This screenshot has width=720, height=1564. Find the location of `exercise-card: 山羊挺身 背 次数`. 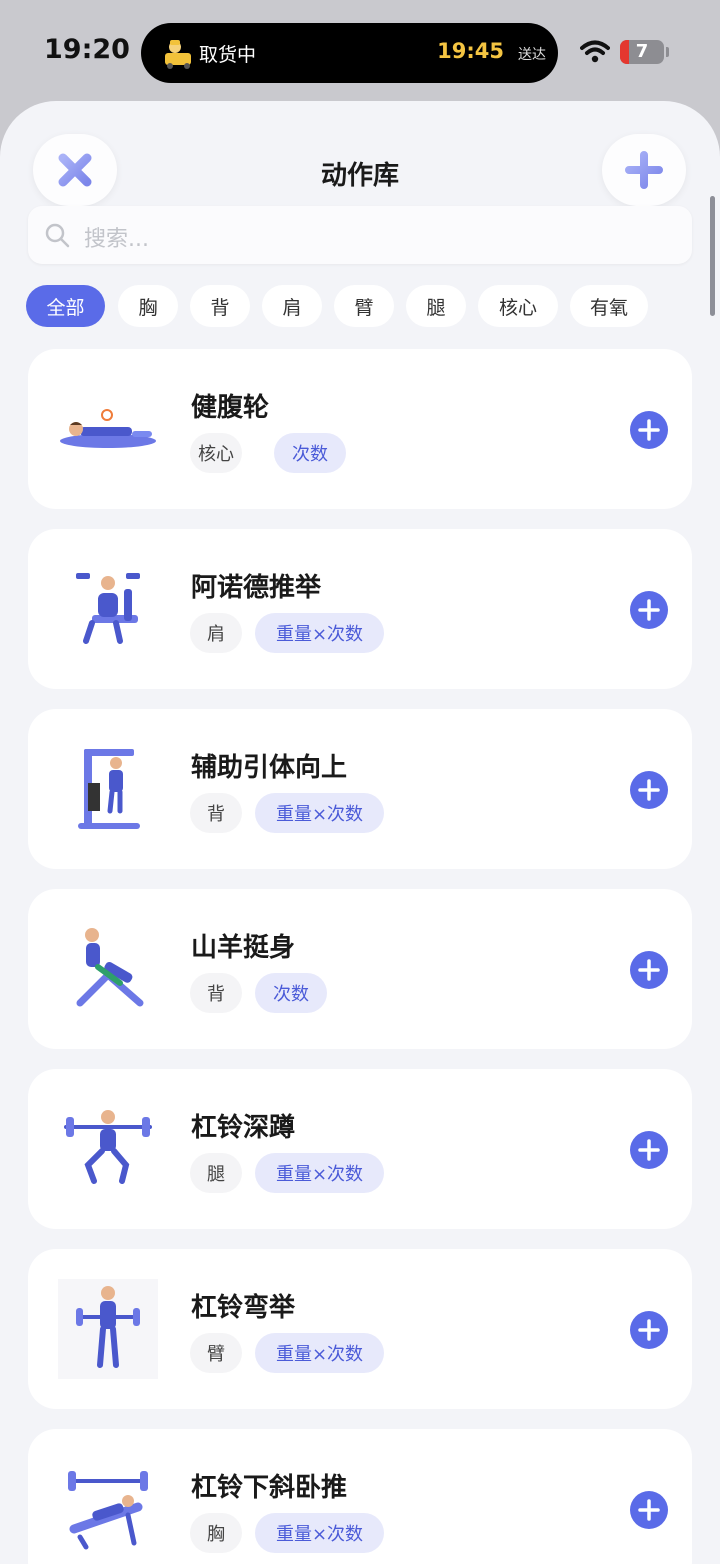

exercise-card: 山羊挺身 背 次数 is located at coordinates (360, 969).